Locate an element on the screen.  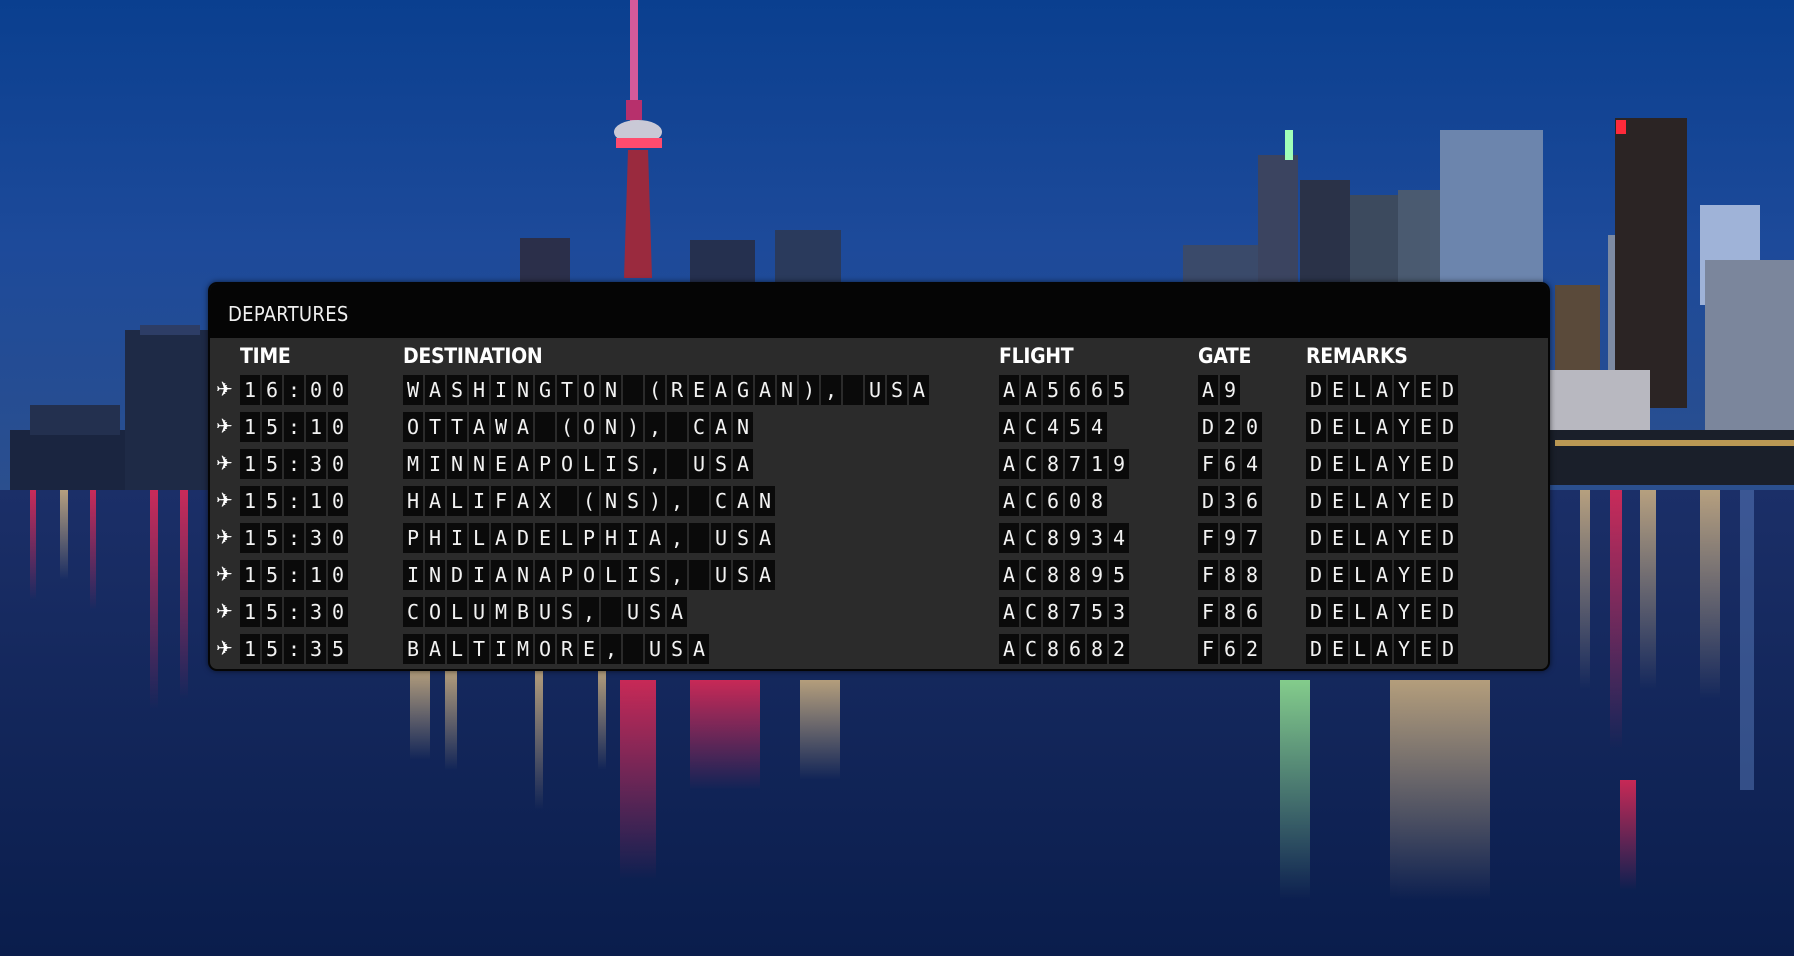
column-header-destination: DESTINATION is located at coordinates (473, 356).